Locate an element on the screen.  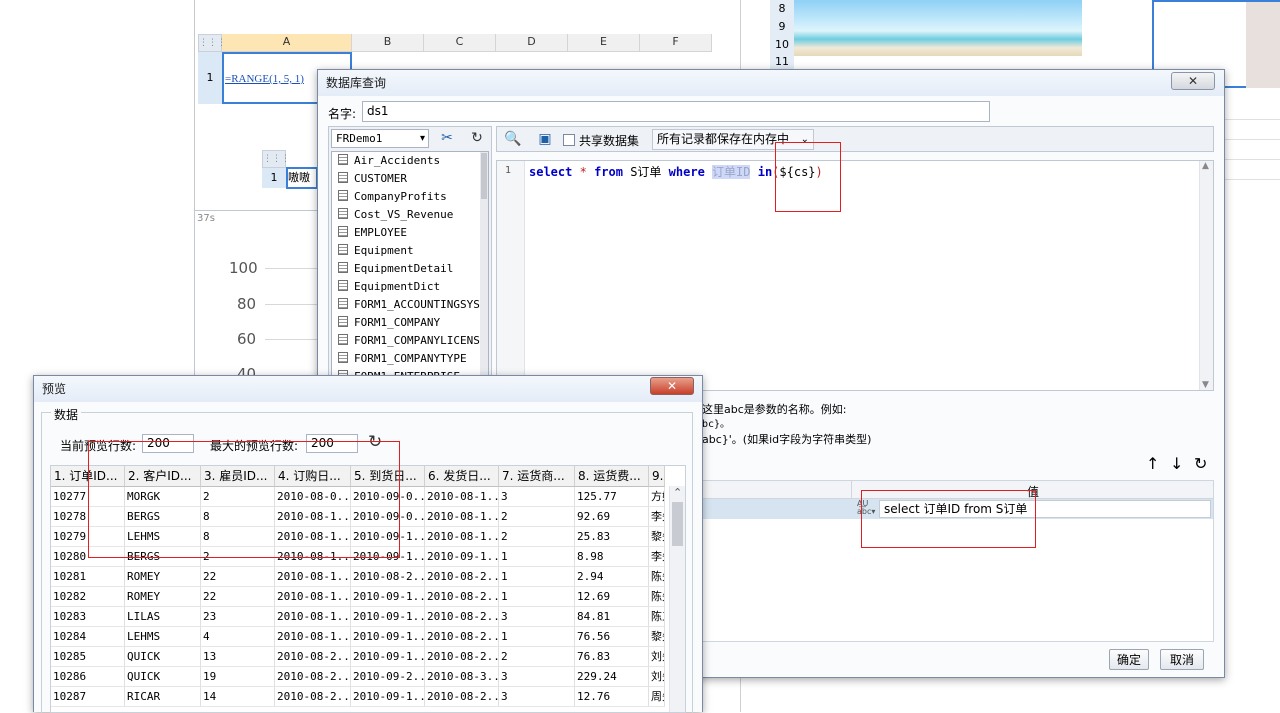
db-query-close-button: ✕ is located at coordinates (1193, 81).